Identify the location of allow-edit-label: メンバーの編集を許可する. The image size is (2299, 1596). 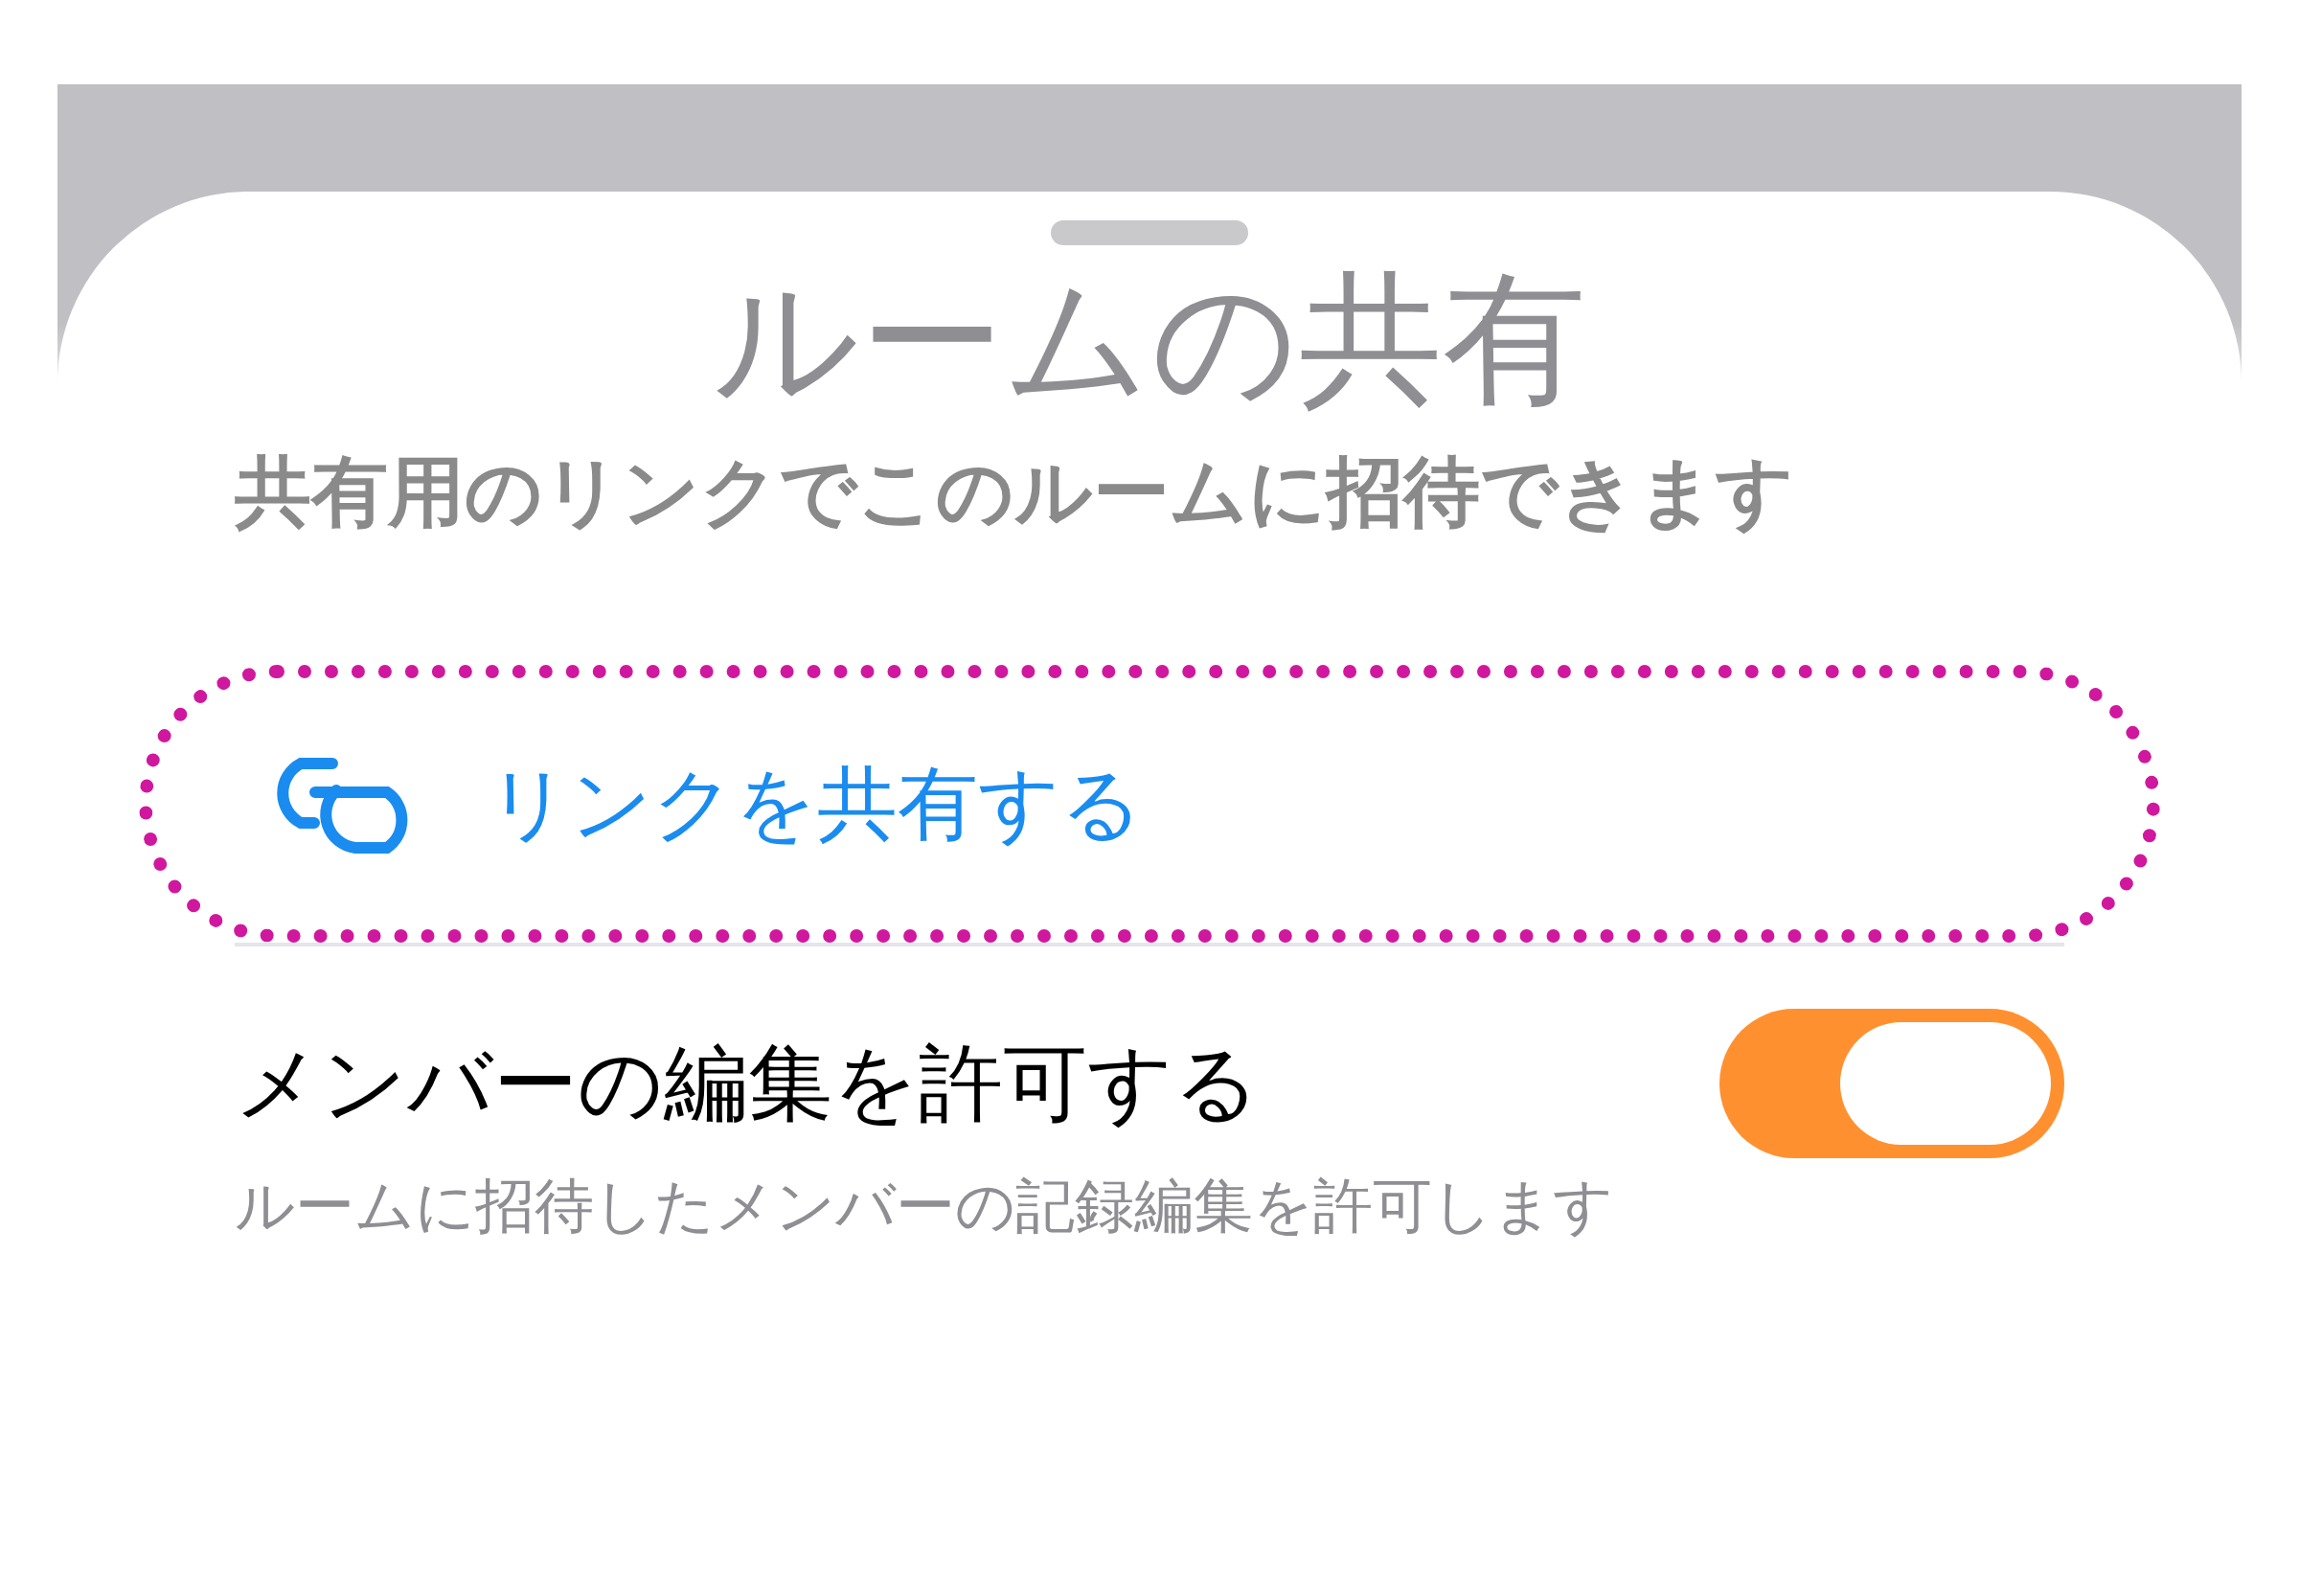
(747, 1083).